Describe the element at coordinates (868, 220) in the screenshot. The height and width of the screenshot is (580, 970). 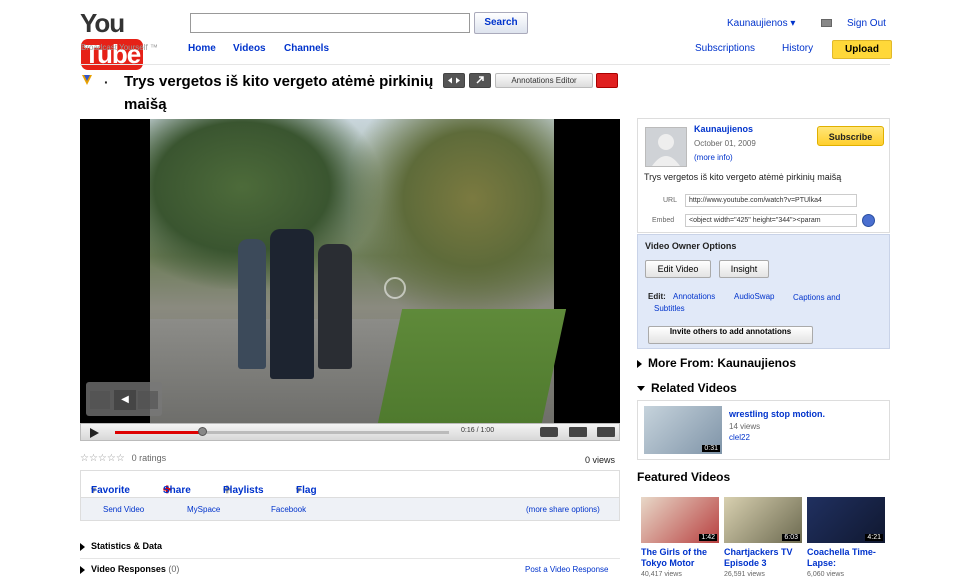
I see `embed-options-icon` at that location.